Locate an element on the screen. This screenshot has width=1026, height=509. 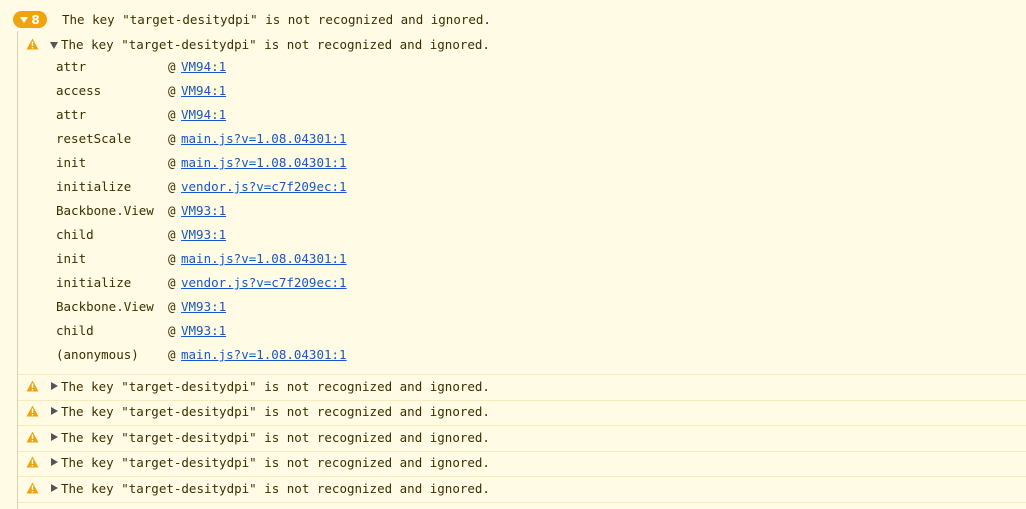
warning-count: 8 is located at coordinates (35, 19).